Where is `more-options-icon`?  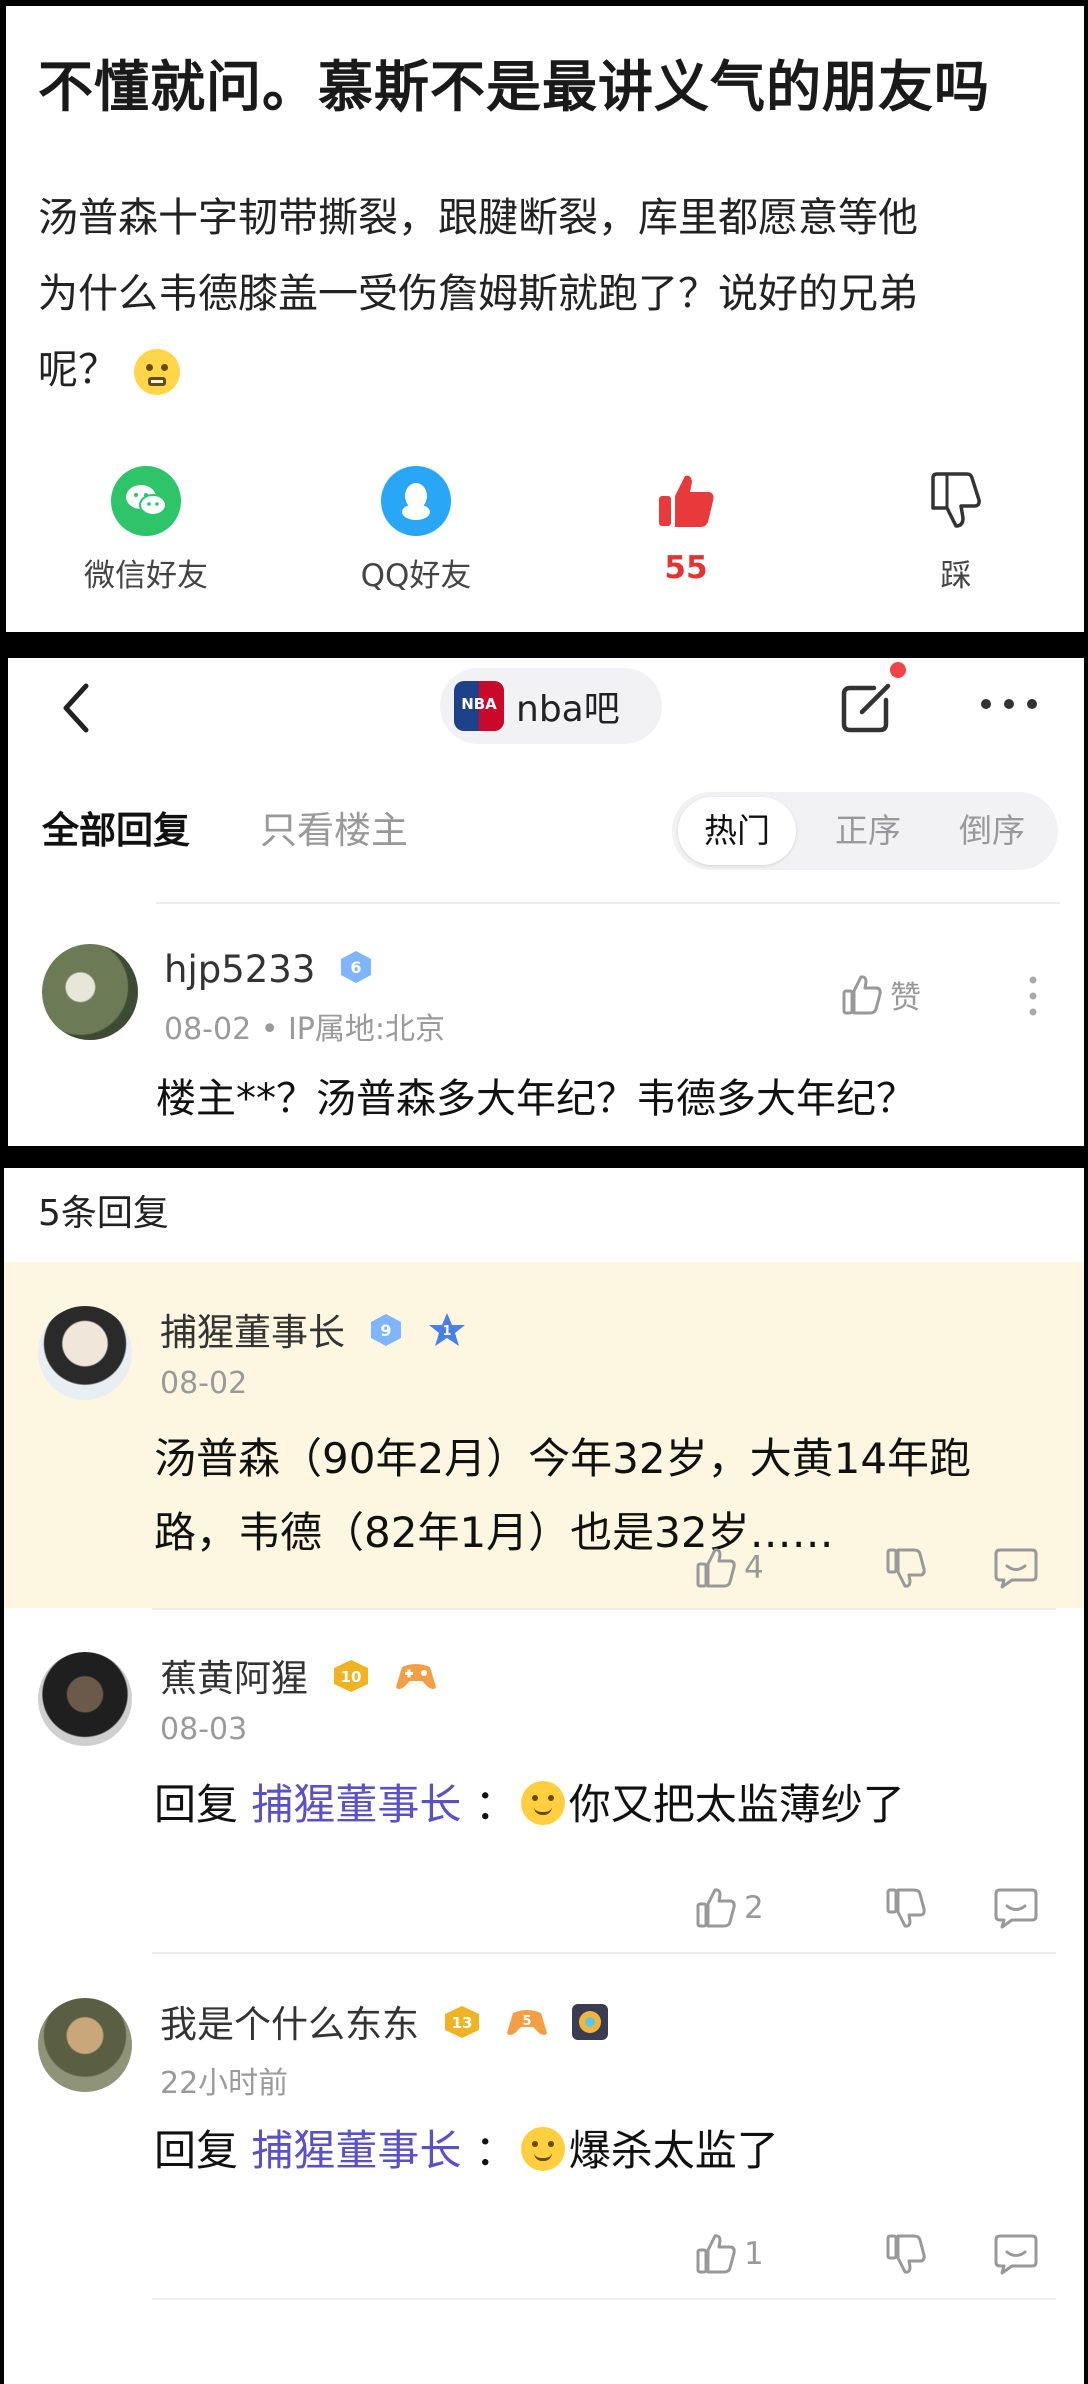 more-options-icon is located at coordinates (1009, 704).